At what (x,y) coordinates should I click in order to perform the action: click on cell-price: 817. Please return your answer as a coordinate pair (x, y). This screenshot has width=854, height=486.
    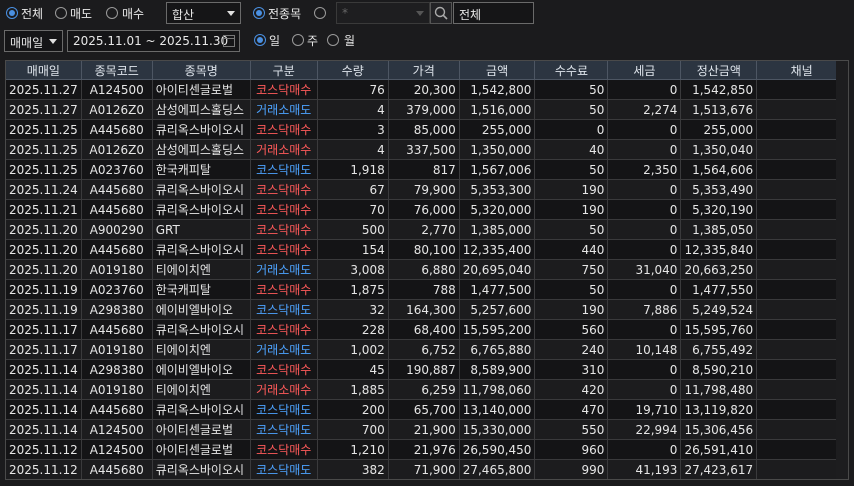
    Looking at the image, I should click on (424, 169).